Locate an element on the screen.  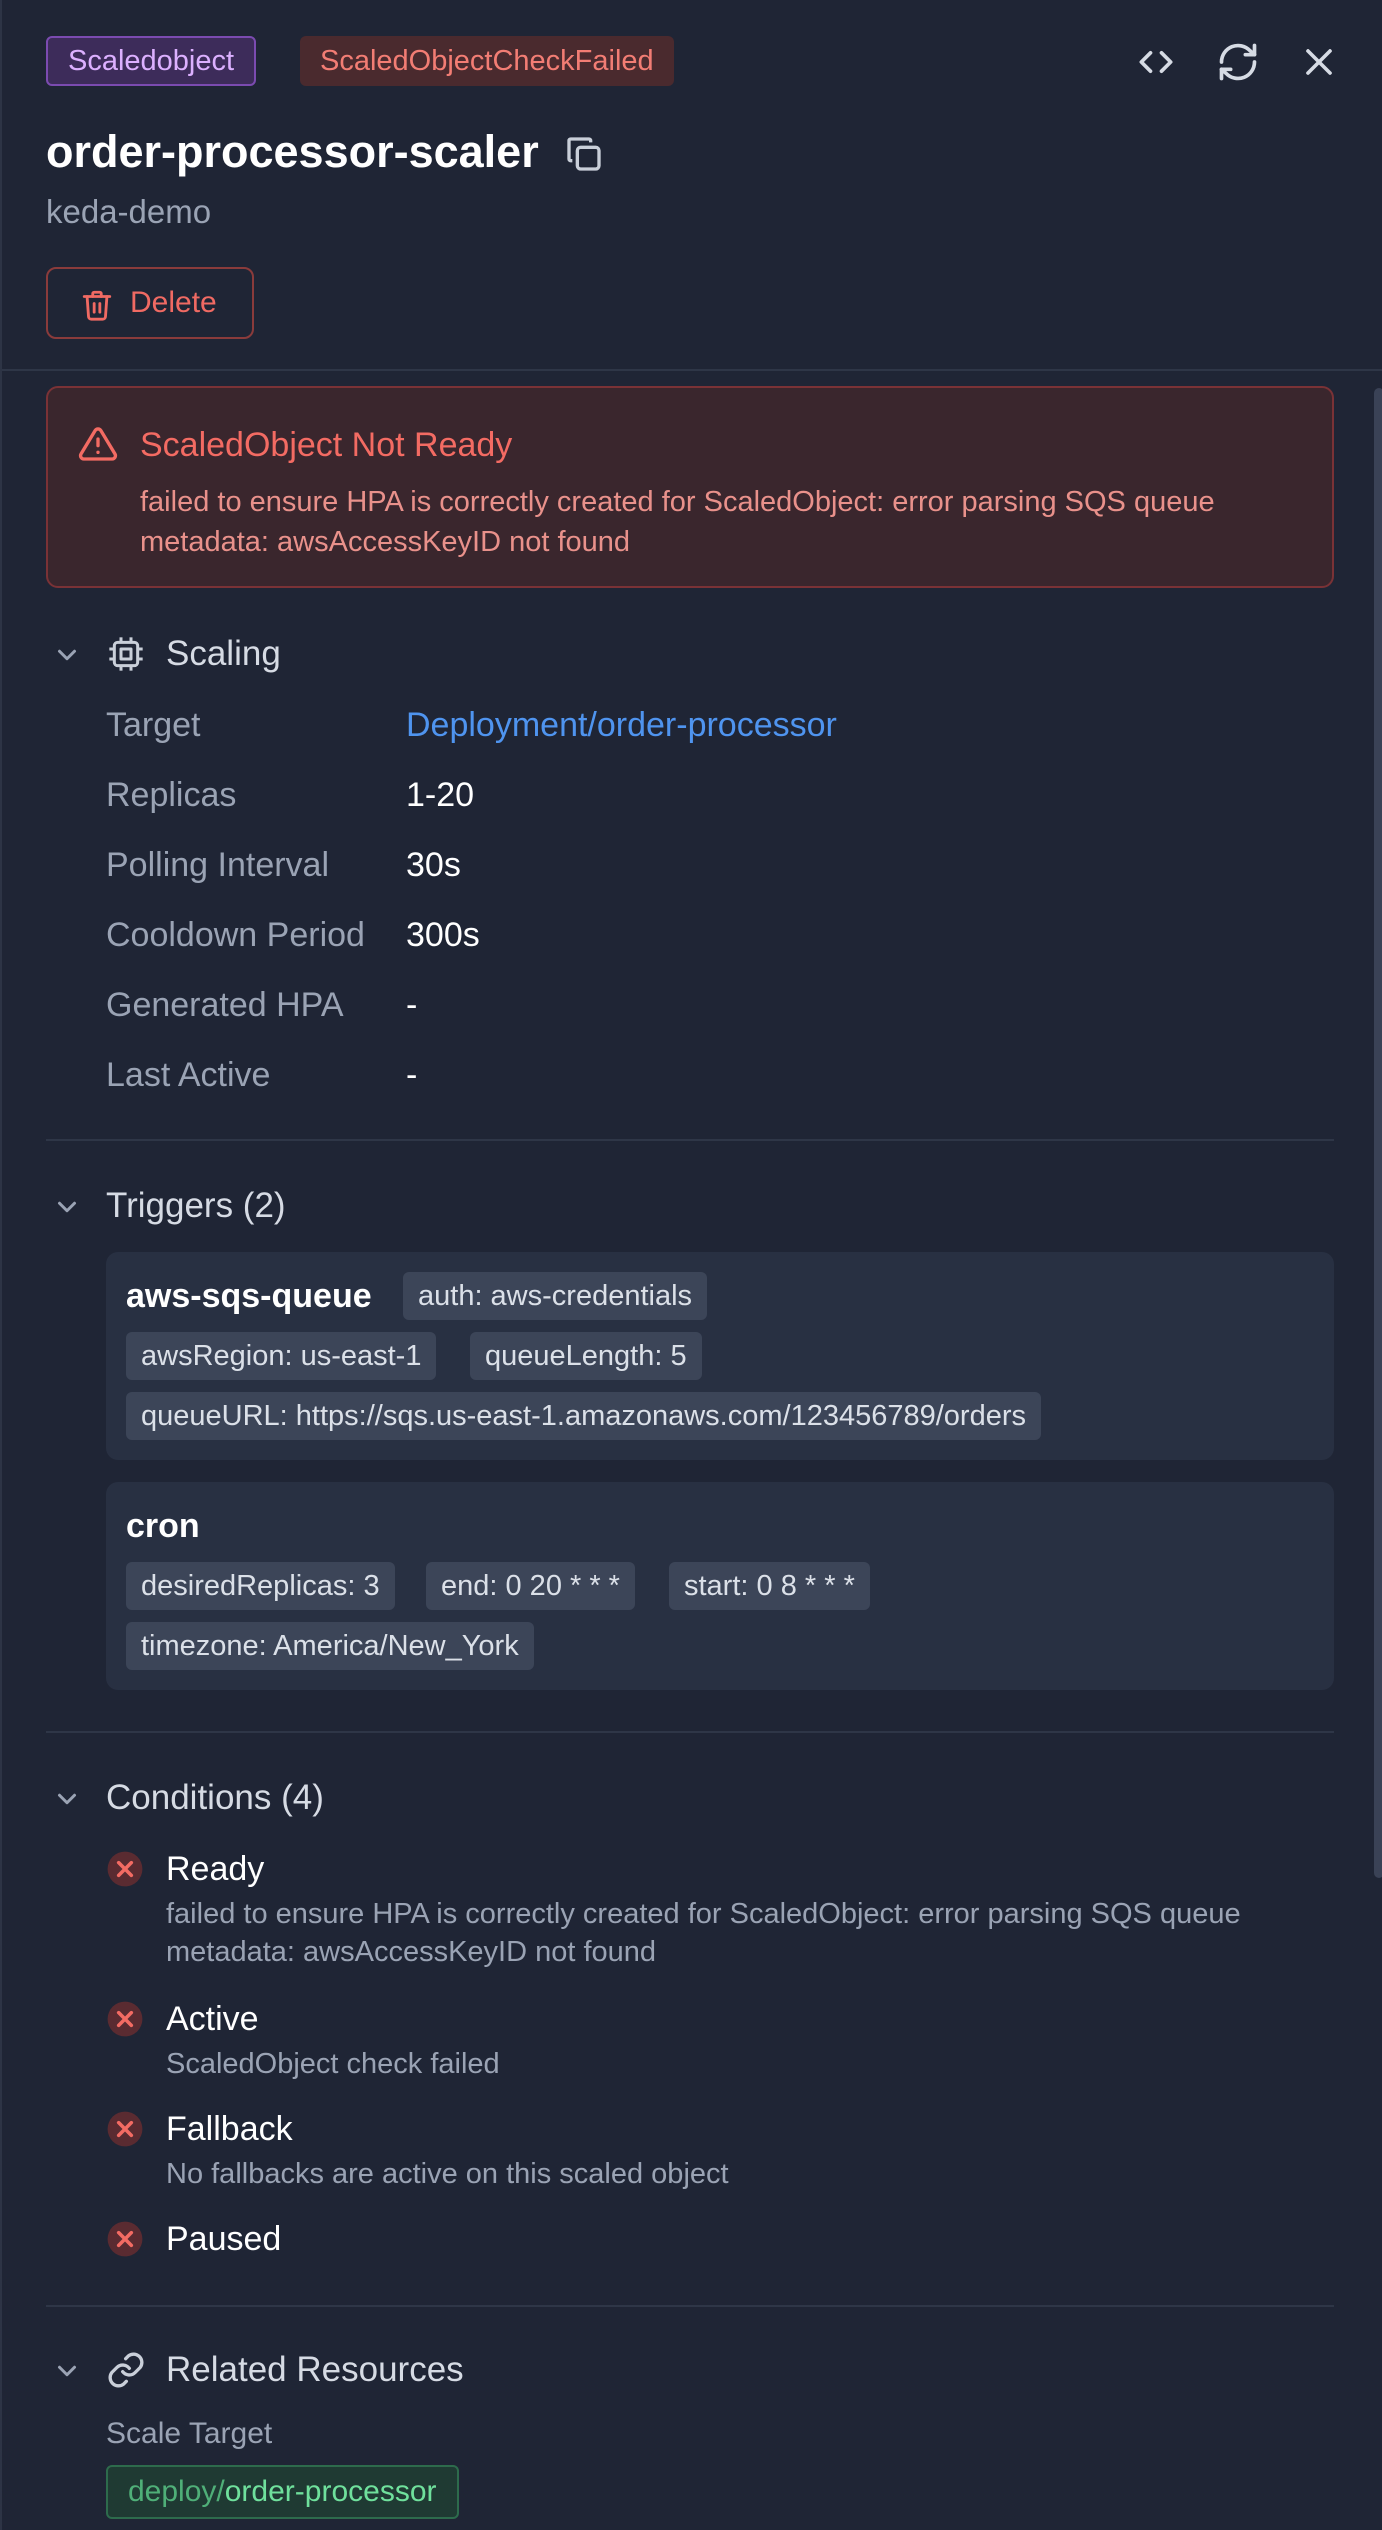
resource-name: order-processor is located at coordinates (330, 2491).